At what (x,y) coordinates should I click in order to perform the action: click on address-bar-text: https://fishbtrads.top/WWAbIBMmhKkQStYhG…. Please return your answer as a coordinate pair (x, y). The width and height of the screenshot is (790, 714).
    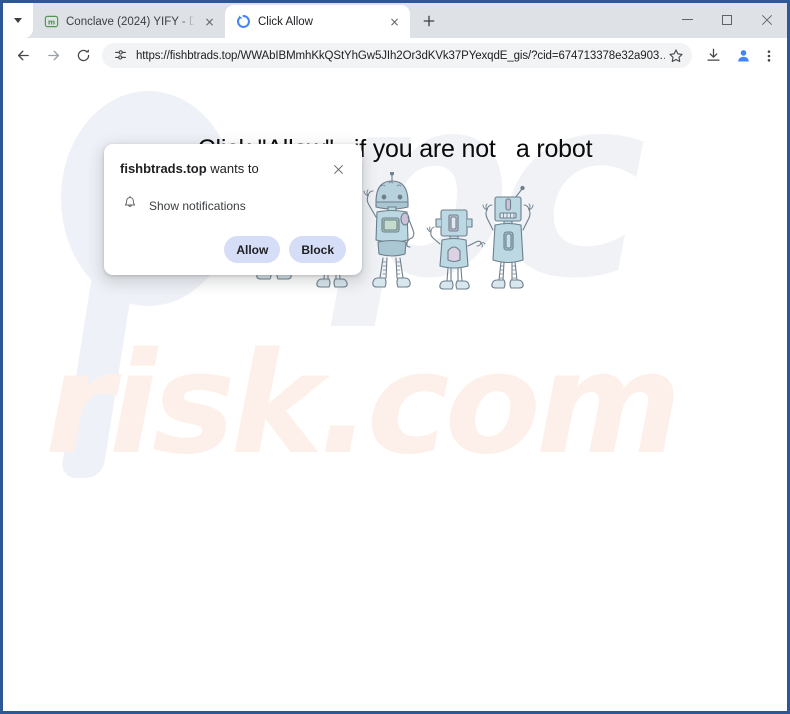
    Looking at the image, I should click on (400, 56).